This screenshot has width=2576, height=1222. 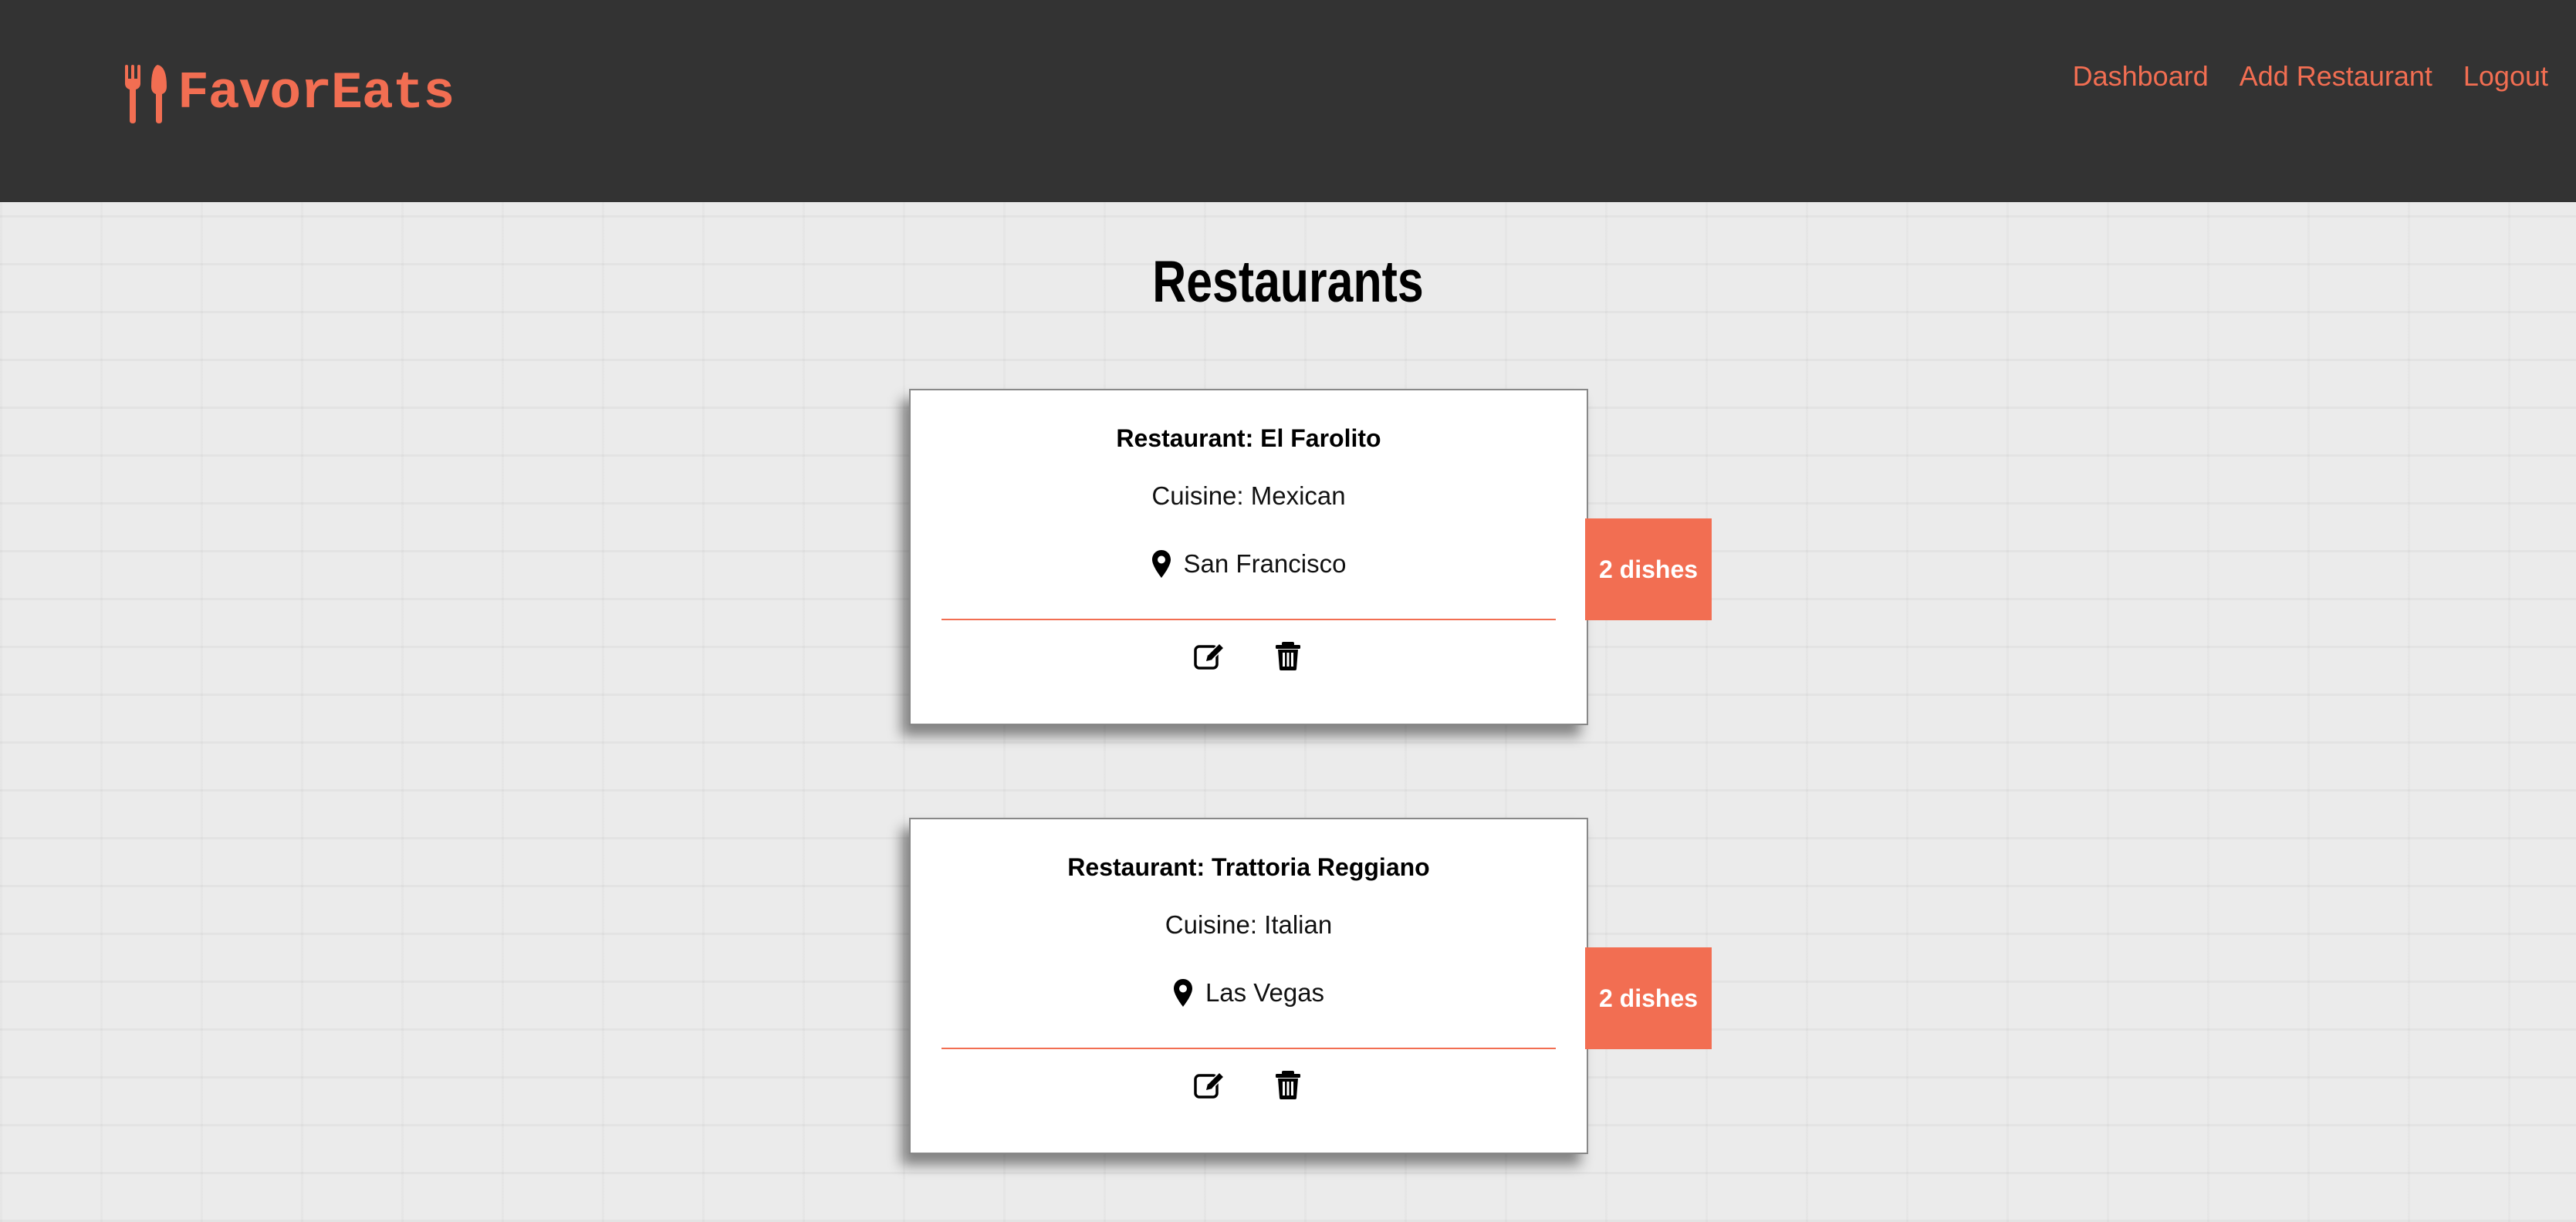 I want to click on nav-links: Dashboard Add Restaurant Logout, so click(x=2310, y=76).